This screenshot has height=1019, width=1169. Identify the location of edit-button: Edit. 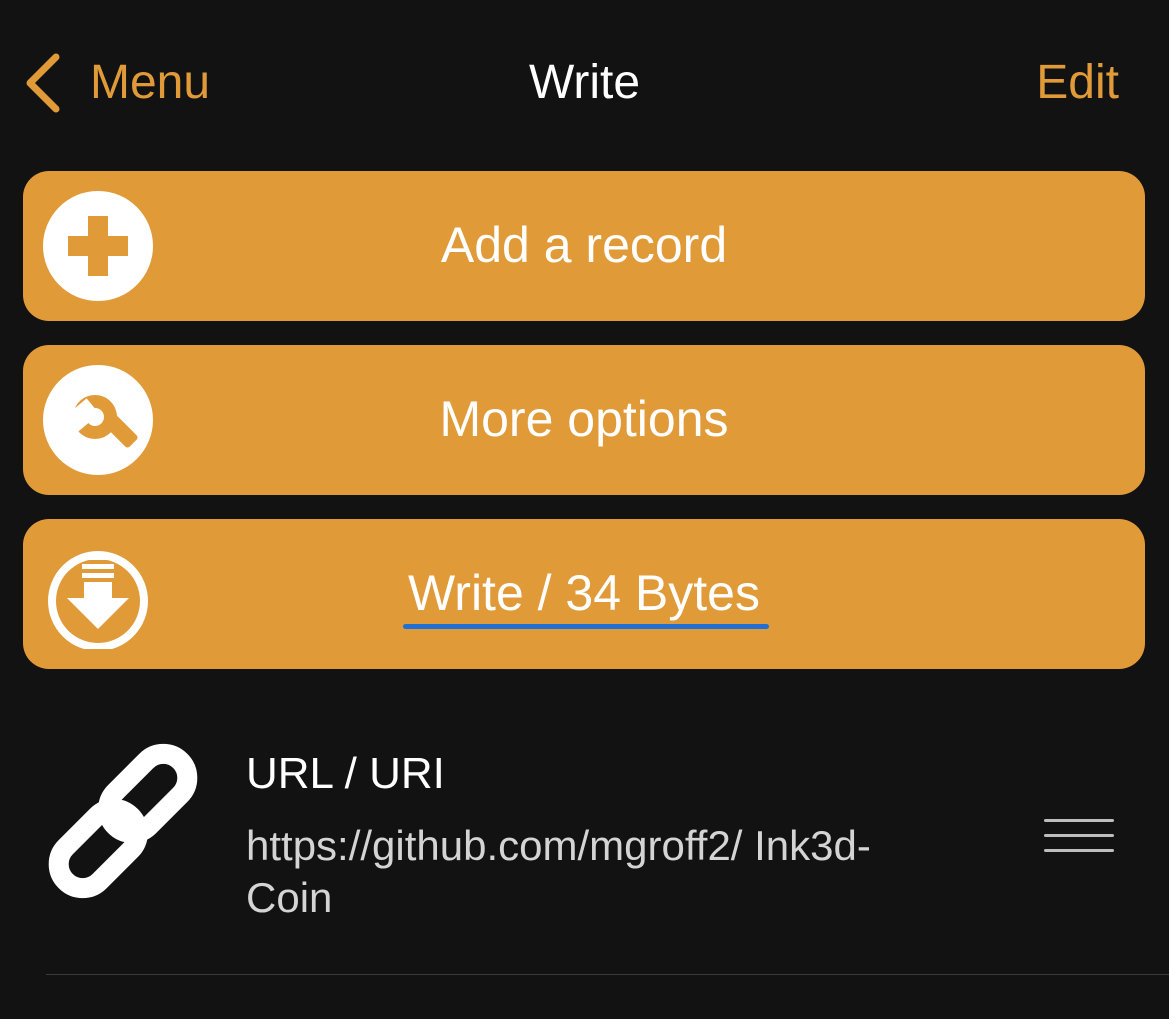
(1077, 83).